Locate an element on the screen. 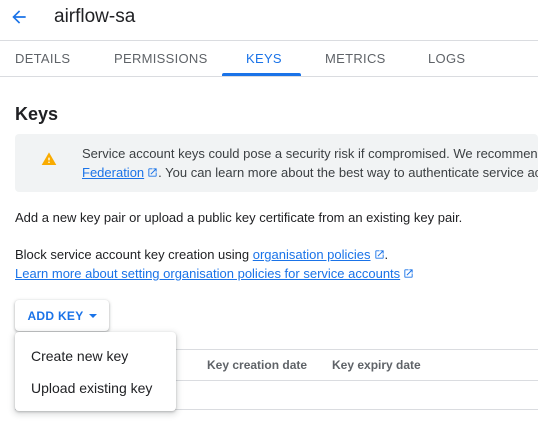 This screenshot has height=426, width=538. menu-item-upload-existing-key: Upload existing key is located at coordinates (95, 388).